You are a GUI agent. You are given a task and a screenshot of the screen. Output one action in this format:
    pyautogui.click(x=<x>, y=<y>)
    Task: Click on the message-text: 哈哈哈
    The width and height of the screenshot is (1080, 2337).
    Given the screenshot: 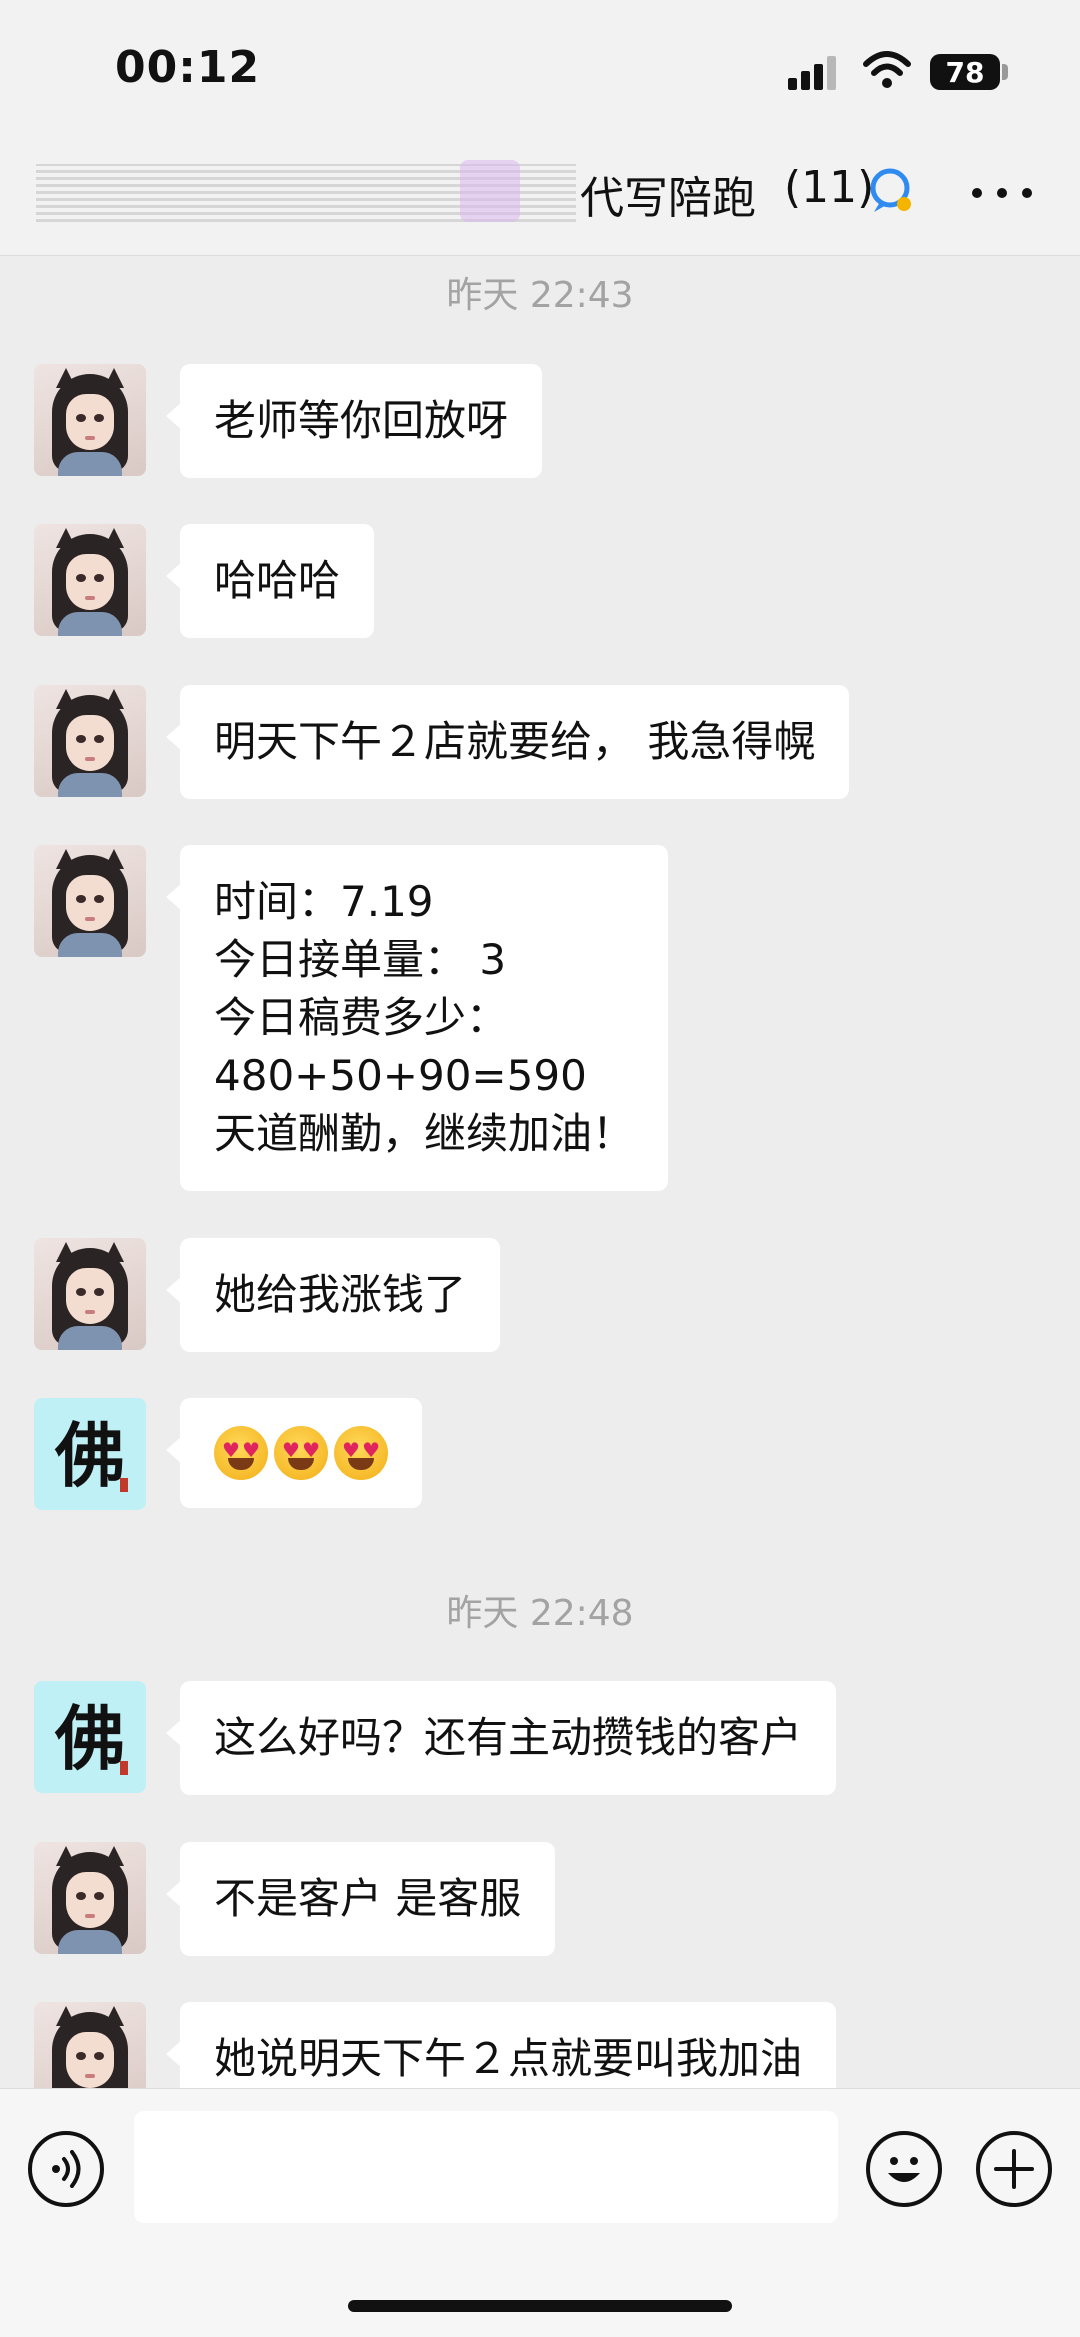 What is the action you would take?
    pyautogui.click(x=277, y=580)
    